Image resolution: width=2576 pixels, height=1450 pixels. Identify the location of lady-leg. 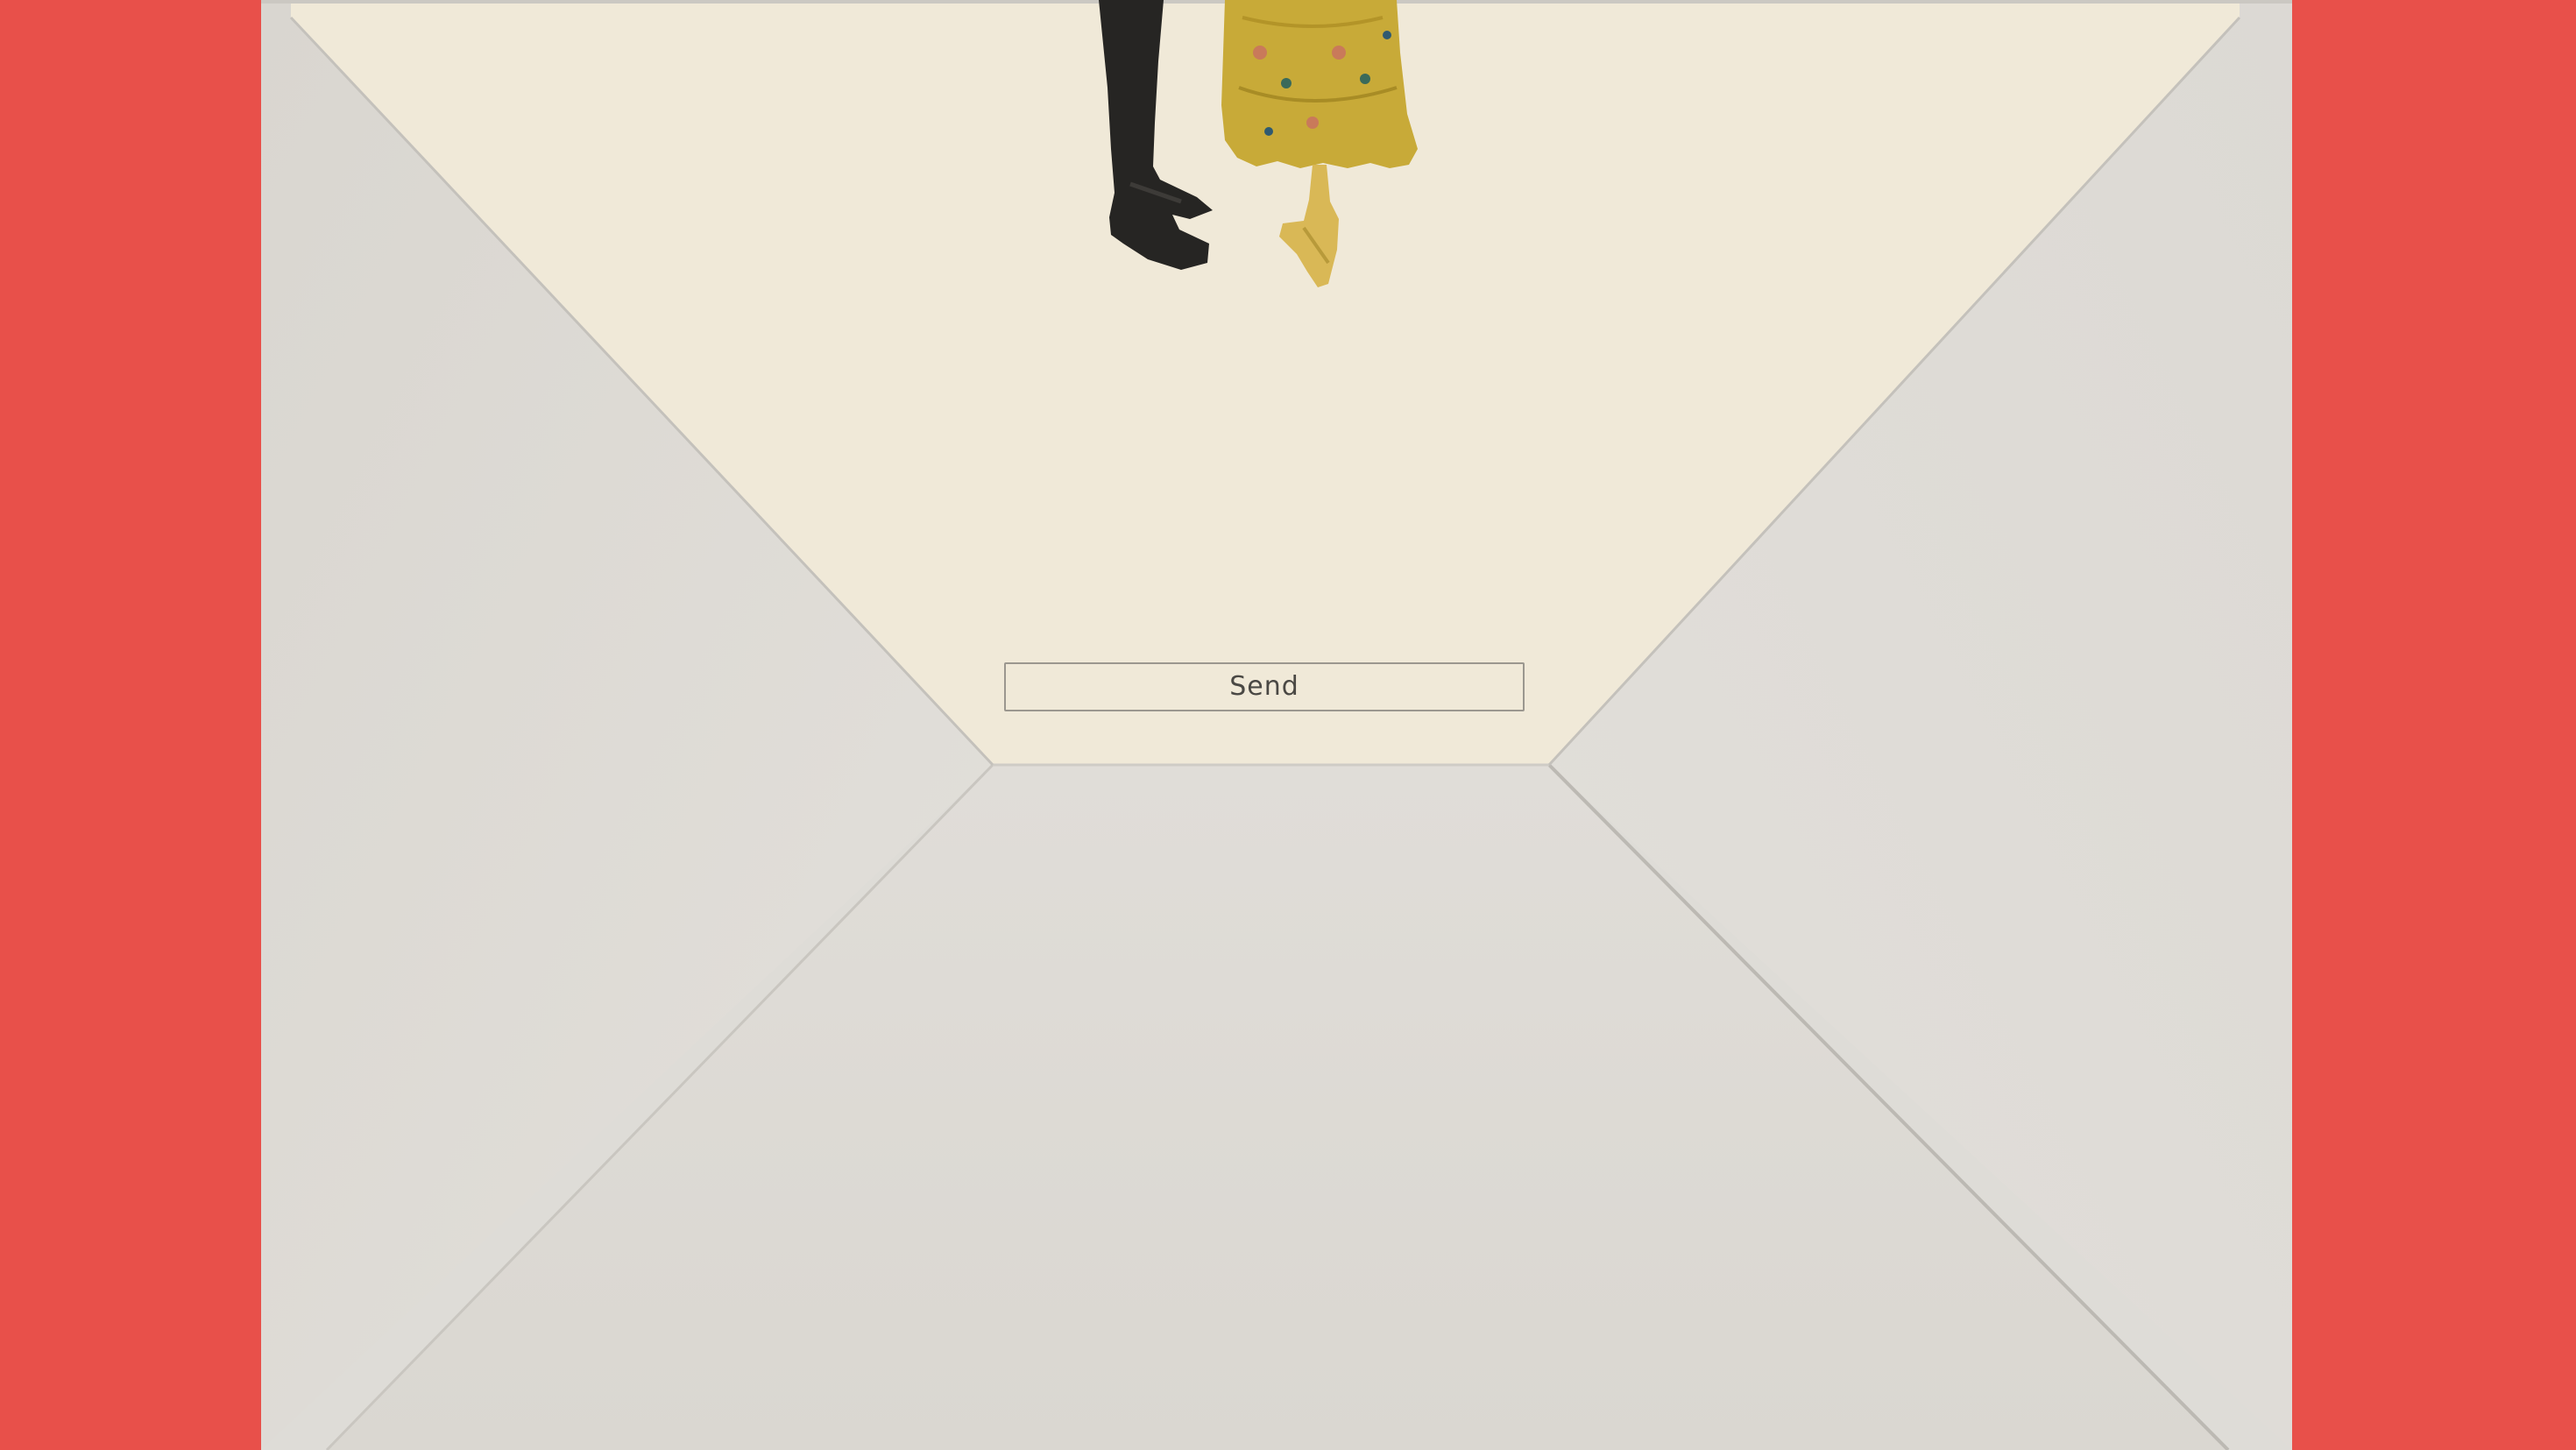
(1309, 226).